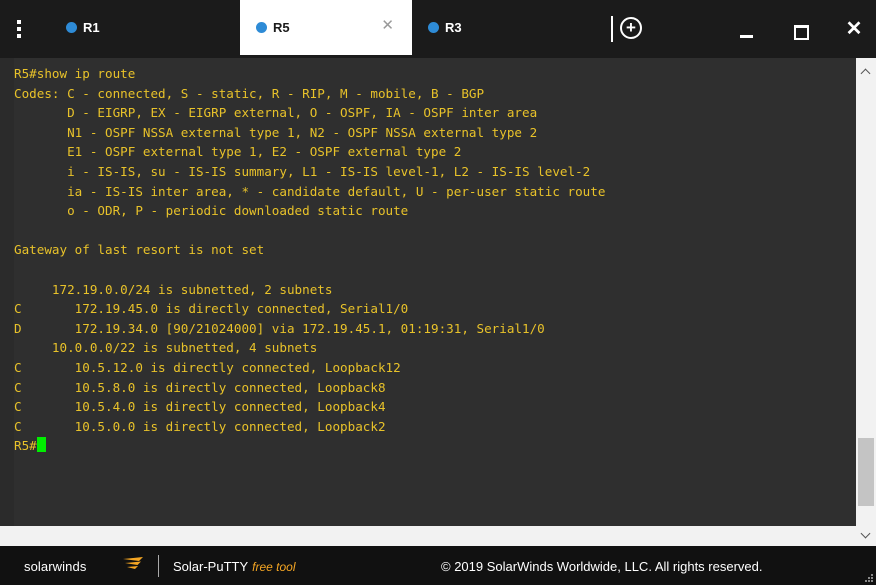  What do you see at coordinates (19, 29) in the screenshot?
I see `kebab-menu-icon` at bounding box center [19, 29].